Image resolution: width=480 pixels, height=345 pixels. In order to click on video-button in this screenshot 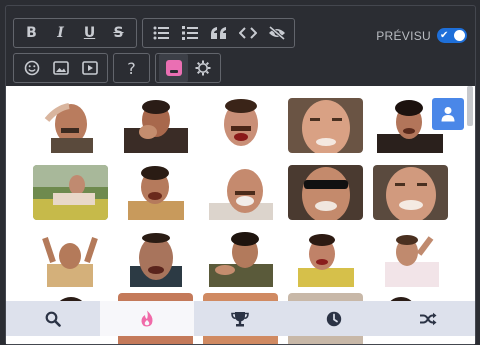, I will do `click(89, 68)`.